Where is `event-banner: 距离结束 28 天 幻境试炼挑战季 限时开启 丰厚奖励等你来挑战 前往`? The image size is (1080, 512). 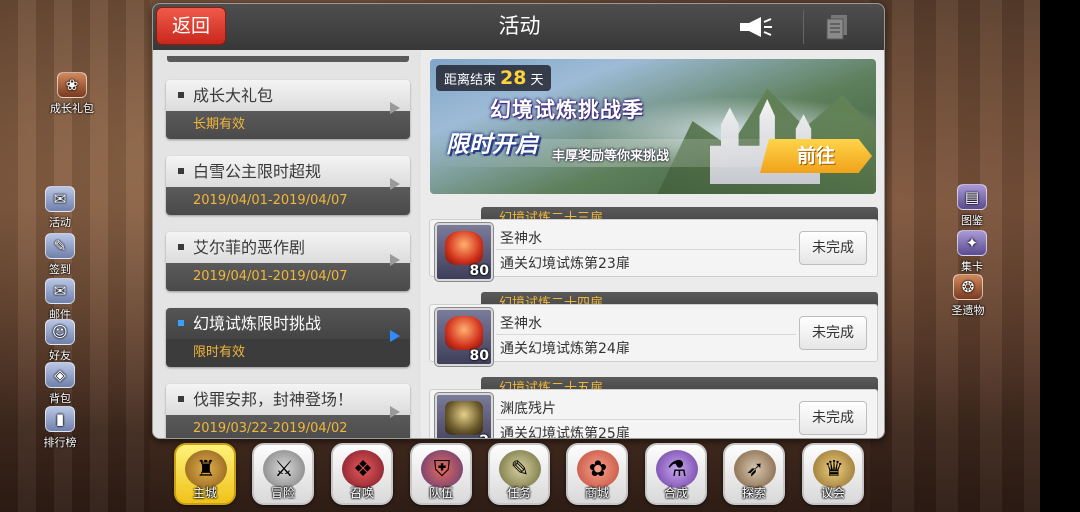
event-banner: 距离结束 28 天 幻境试炼挑战季 限时开启 丰厚奖励等你来挑战 前往 is located at coordinates (653, 126).